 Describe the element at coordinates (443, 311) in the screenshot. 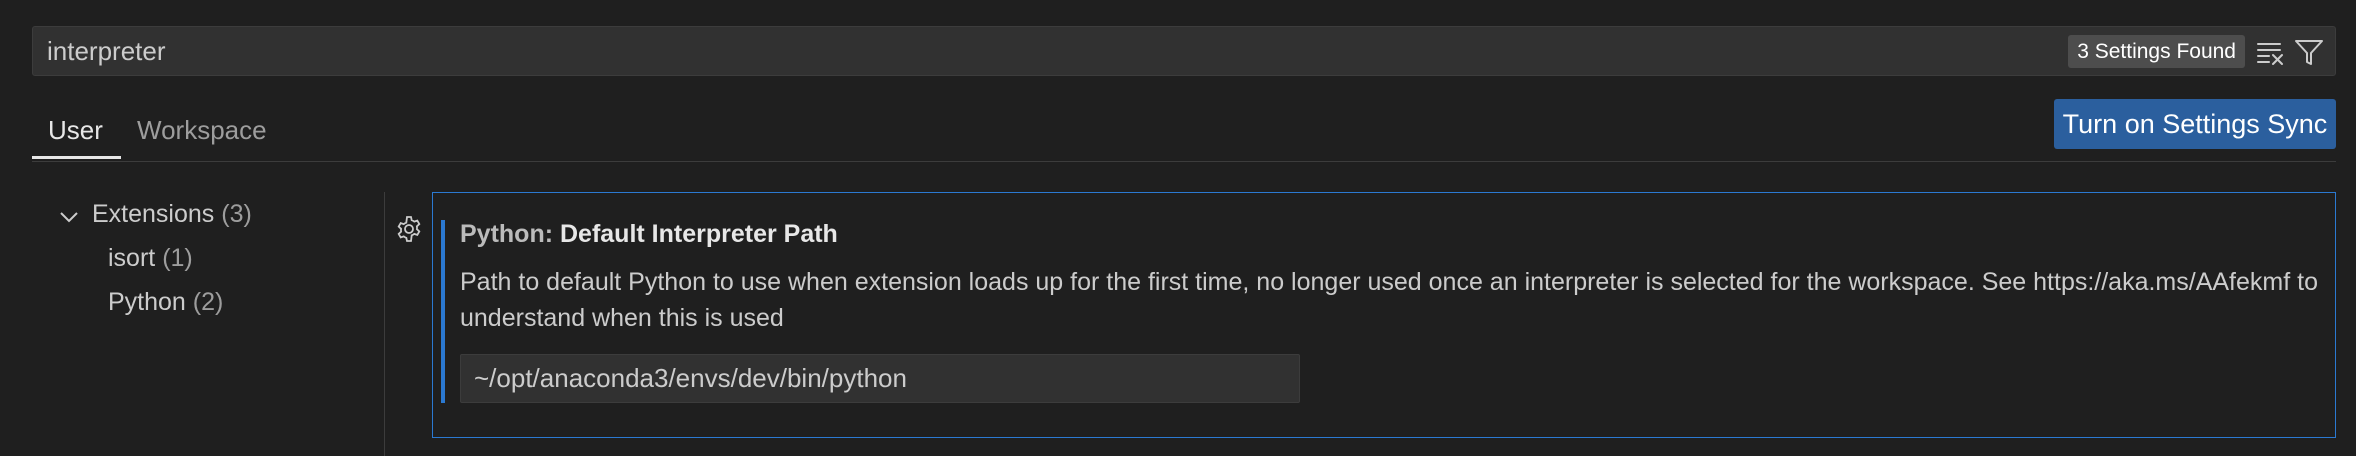

I see `modified-indicator-bar` at that location.